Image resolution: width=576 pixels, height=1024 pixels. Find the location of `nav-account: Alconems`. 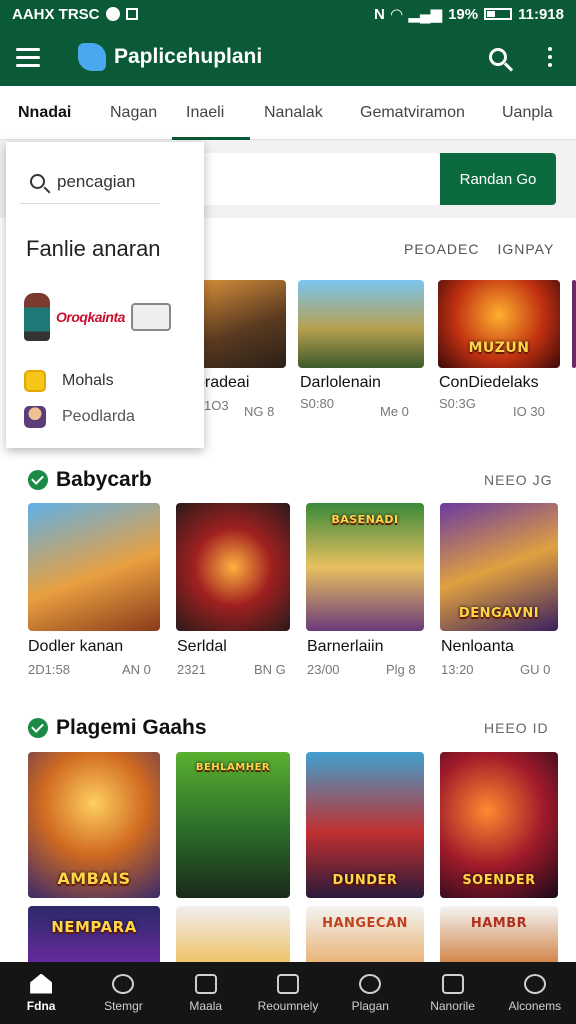

nav-account: Alconems is located at coordinates (535, 993).